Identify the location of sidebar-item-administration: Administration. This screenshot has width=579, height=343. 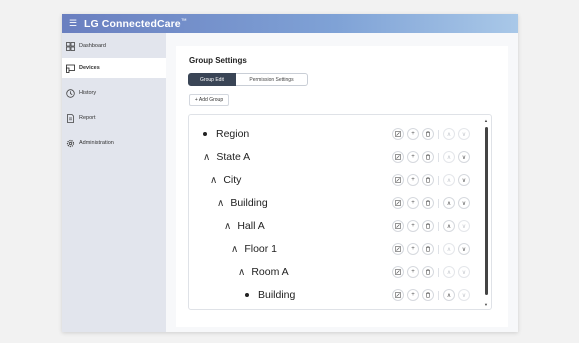
(114, 143).